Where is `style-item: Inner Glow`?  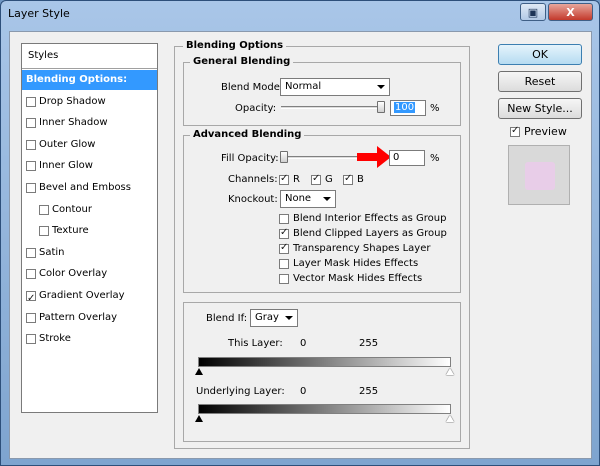 style-item: Inner Glow is located at coordinates (89, 166).